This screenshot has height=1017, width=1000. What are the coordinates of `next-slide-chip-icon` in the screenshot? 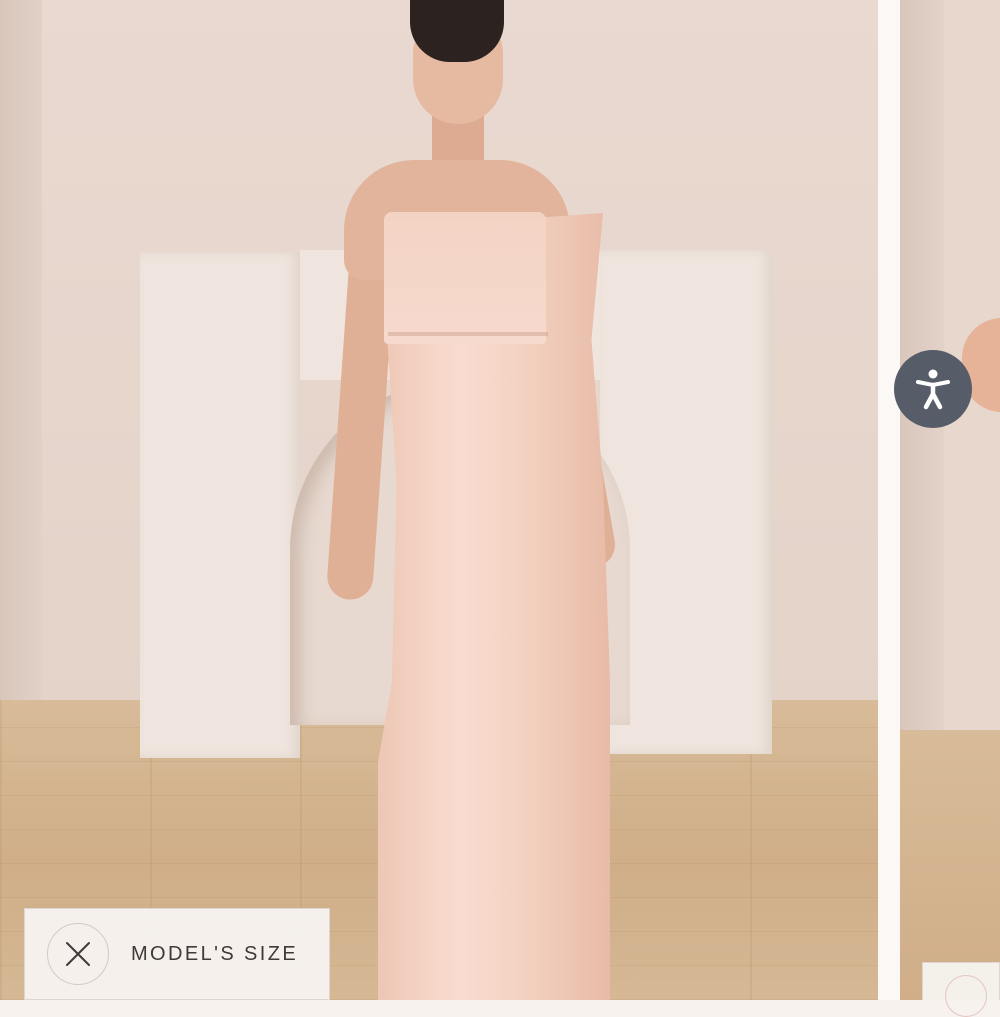 It's located at (966, 996).